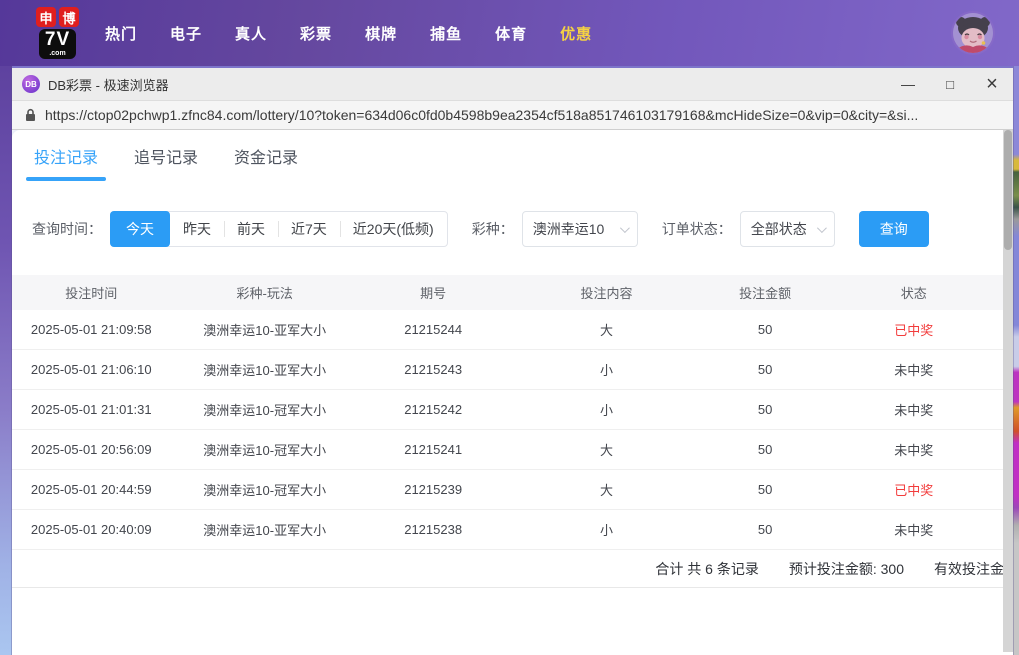 The image size is (1019, 655). I want to click on user-avatar, so click(973, 33).